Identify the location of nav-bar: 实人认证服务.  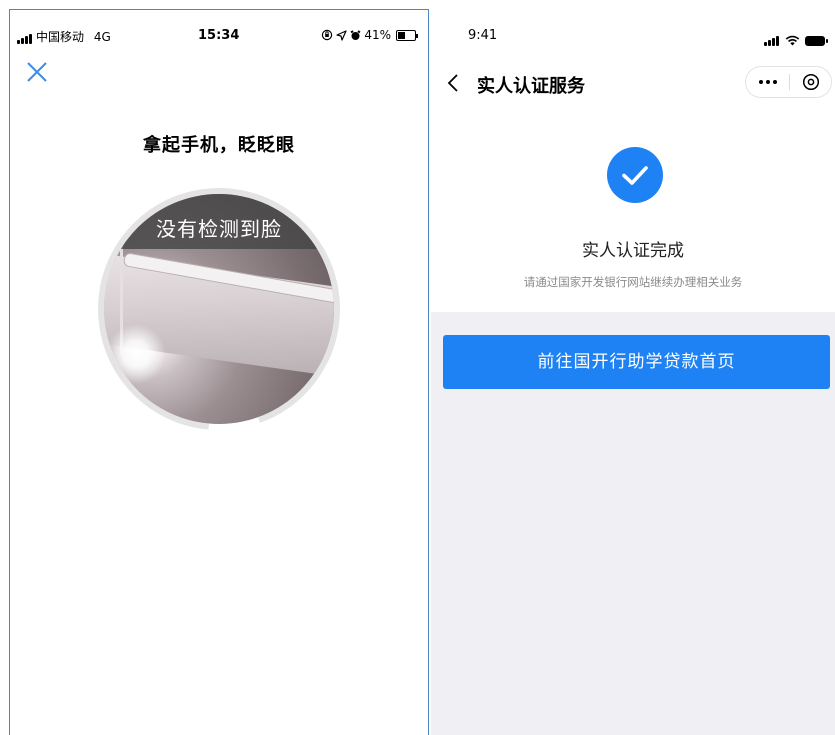
(633, 83).